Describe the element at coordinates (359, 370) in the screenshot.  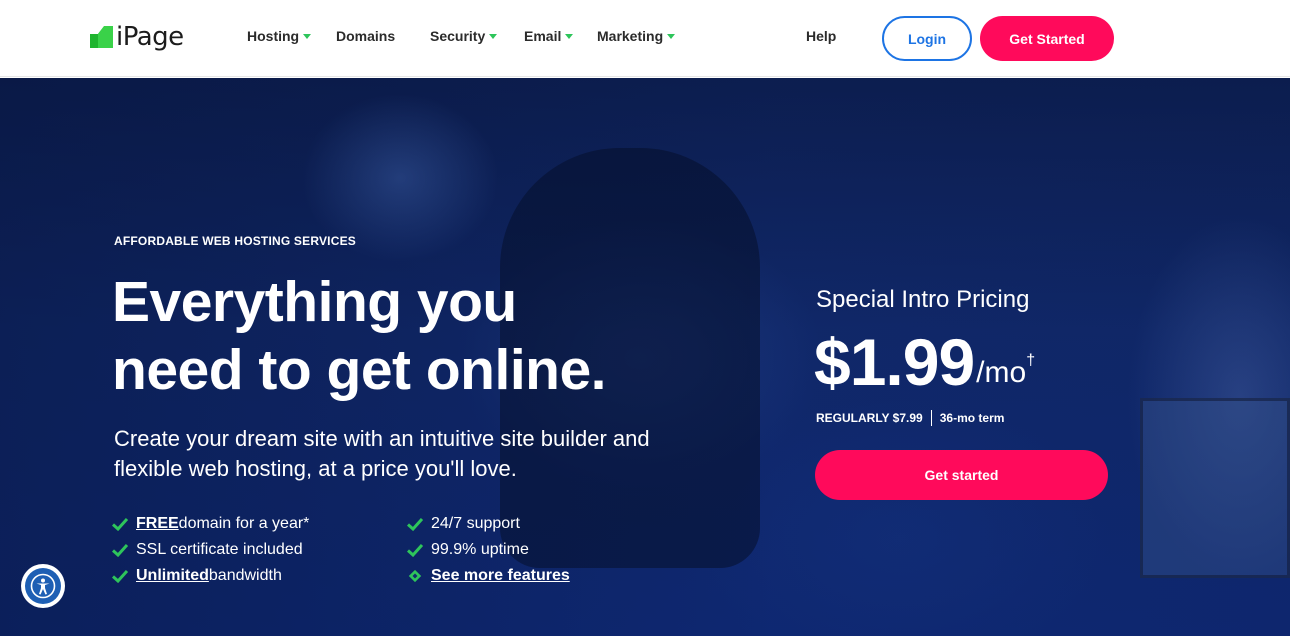
I see `headline-line-2: need to get online.` at that location.